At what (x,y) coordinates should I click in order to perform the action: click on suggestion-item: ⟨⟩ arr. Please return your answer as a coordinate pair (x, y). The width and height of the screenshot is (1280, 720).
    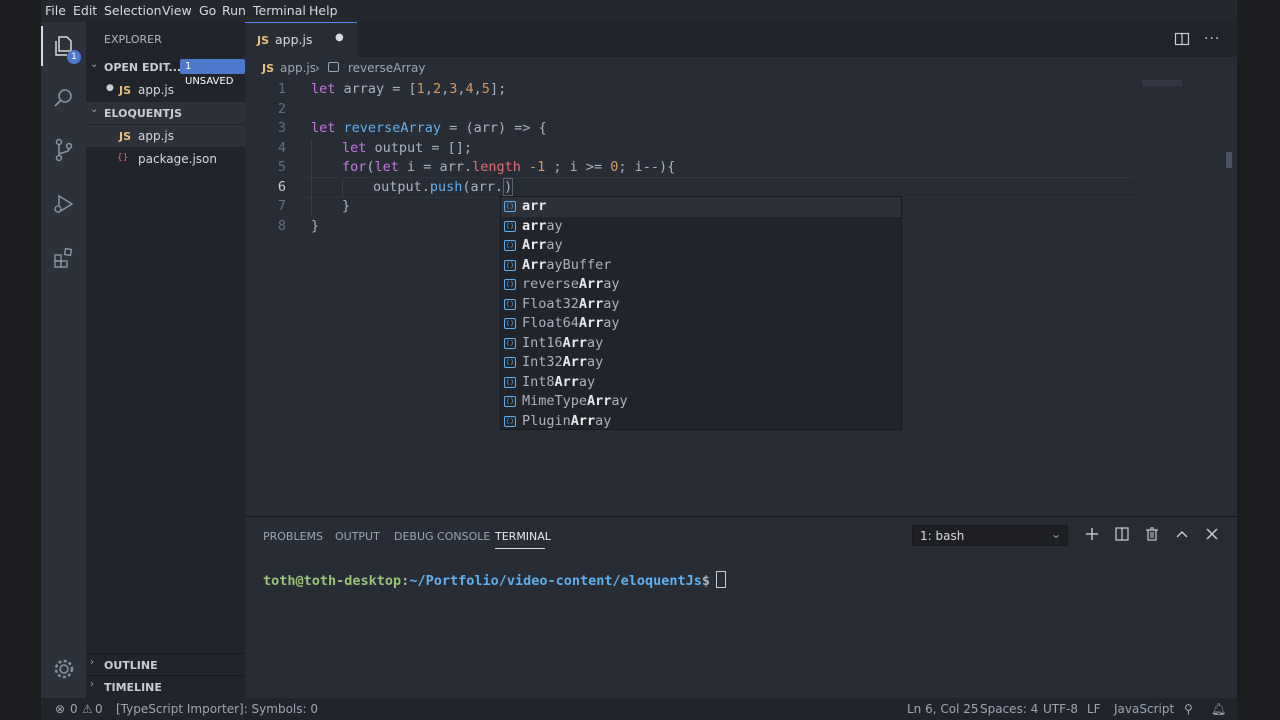
    Looking at the image, I should click on (701, 207).